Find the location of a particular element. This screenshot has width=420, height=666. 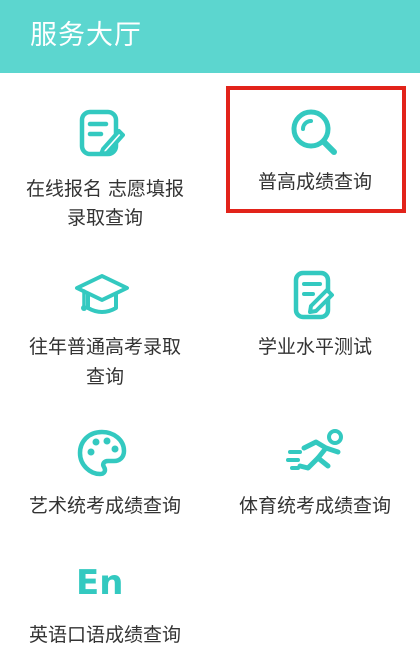

tile-label: 录取查询 is located at coordinates (104, 218).